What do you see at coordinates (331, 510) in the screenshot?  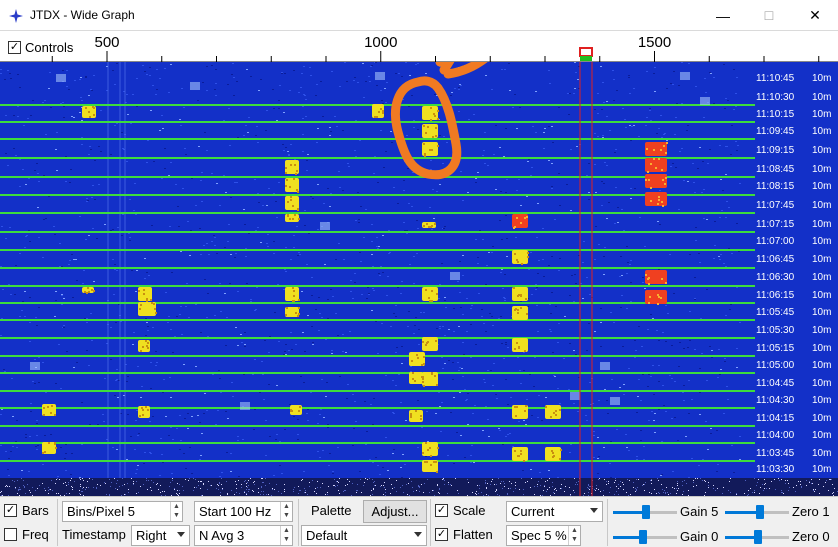 I see `palette-label: Palette` at bounding box center [331, 510].